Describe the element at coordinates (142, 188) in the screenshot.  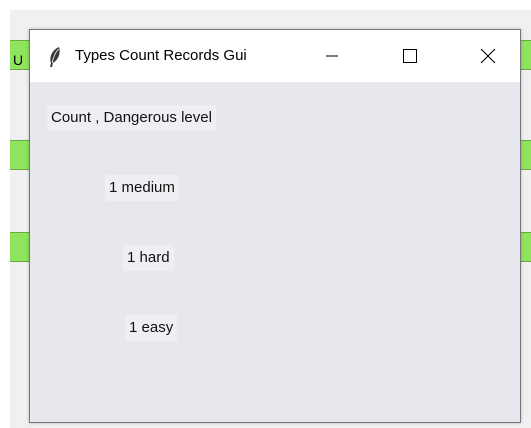
I see `record-row-label: 1 medium` at that location.